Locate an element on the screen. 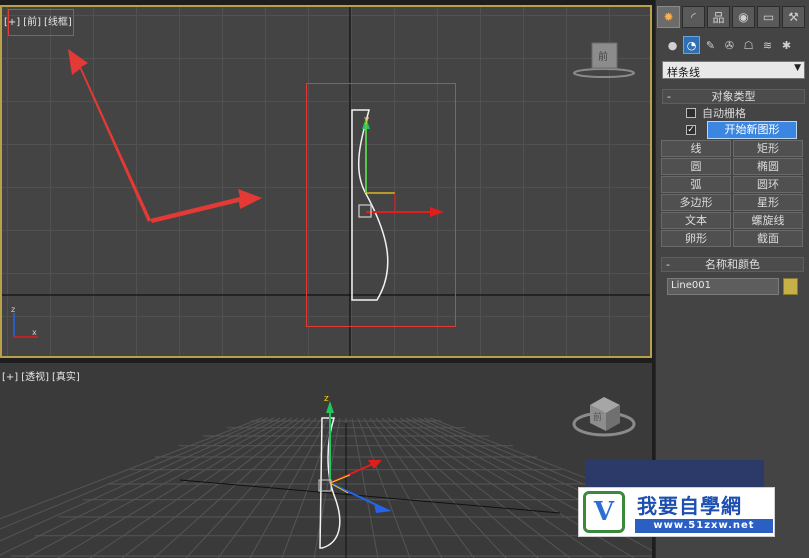 This screenshot has width=809, height=558. name-color-rollout-header: - 名称和颜色 is located at coordinates (732, 264).